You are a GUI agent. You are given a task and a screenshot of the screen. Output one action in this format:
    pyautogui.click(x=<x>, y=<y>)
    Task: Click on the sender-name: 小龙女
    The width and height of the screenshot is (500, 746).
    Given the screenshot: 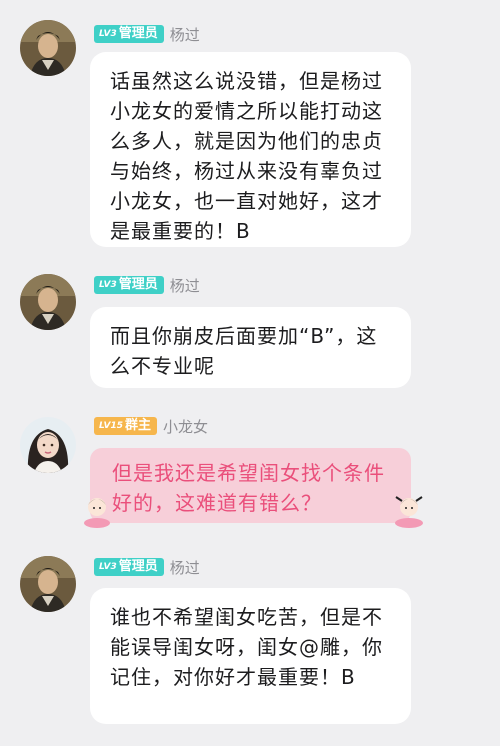 What is the action you would take?
    pyautogui.click(x=185, y=426)
    